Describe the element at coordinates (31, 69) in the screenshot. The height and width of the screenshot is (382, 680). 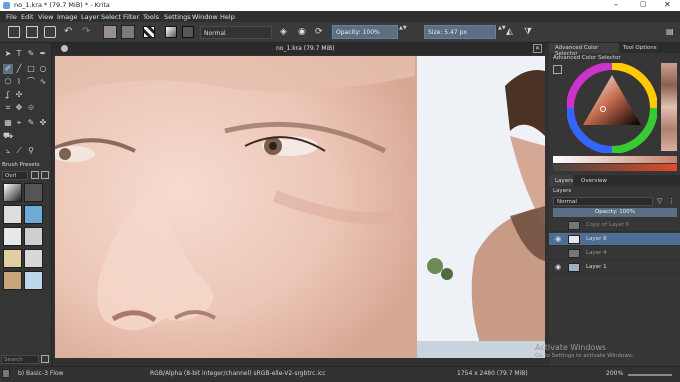
I see `rectangle-tool-icon: □` at that location.